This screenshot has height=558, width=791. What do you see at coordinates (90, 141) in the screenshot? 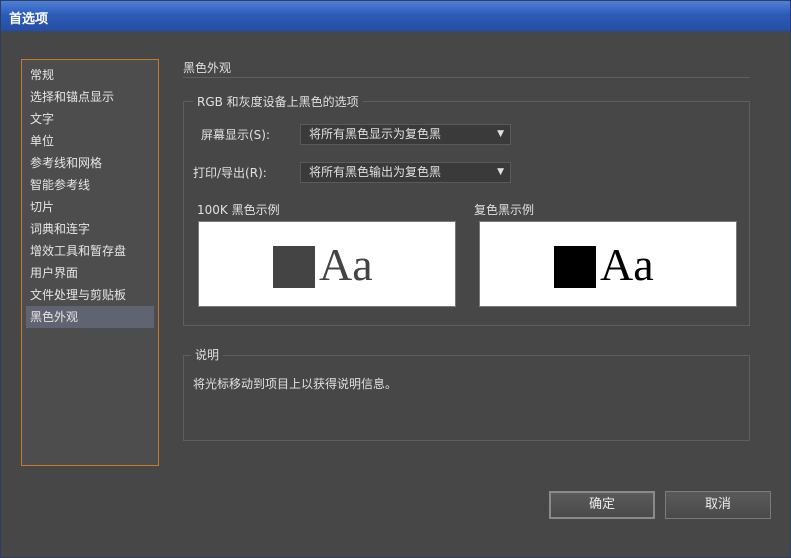
I see `sidebar-item-units: 单位` at bounding box center [90, 141].